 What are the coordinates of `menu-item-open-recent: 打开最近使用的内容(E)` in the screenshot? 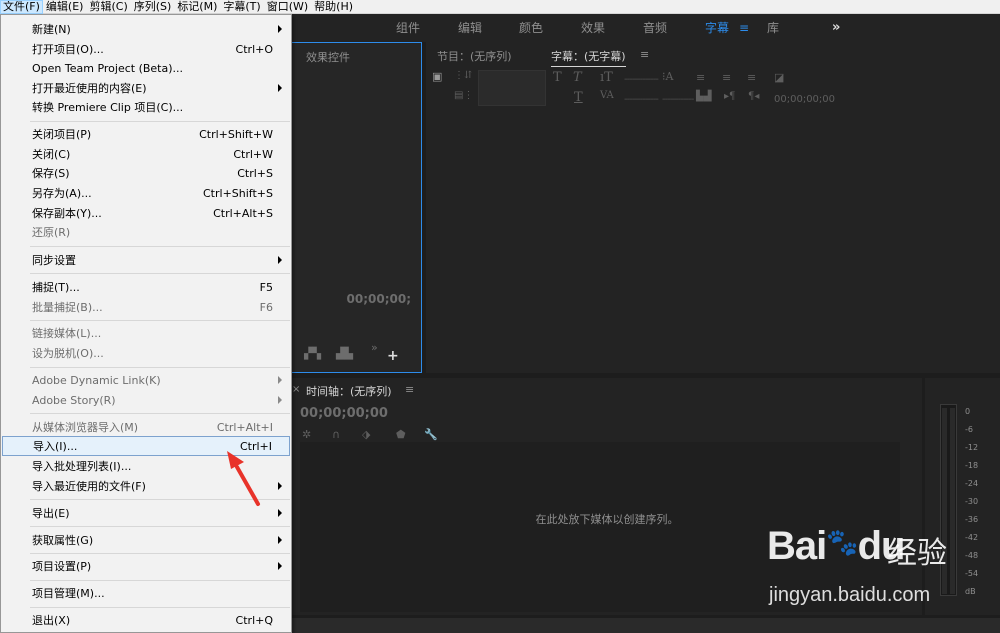 It's located at (146, 88).